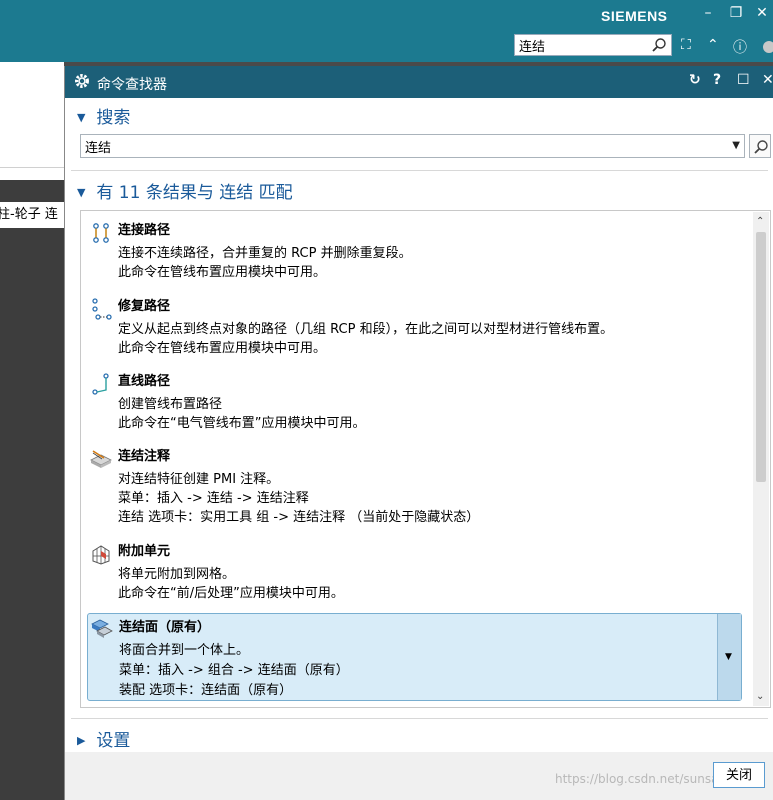 The width and height of the screenshot is (773, 800). What do you see at coordinates (103, 738) in the screenshot?
I see `settings-section-header: ▶ 设置` at bounding box center [103, 738].